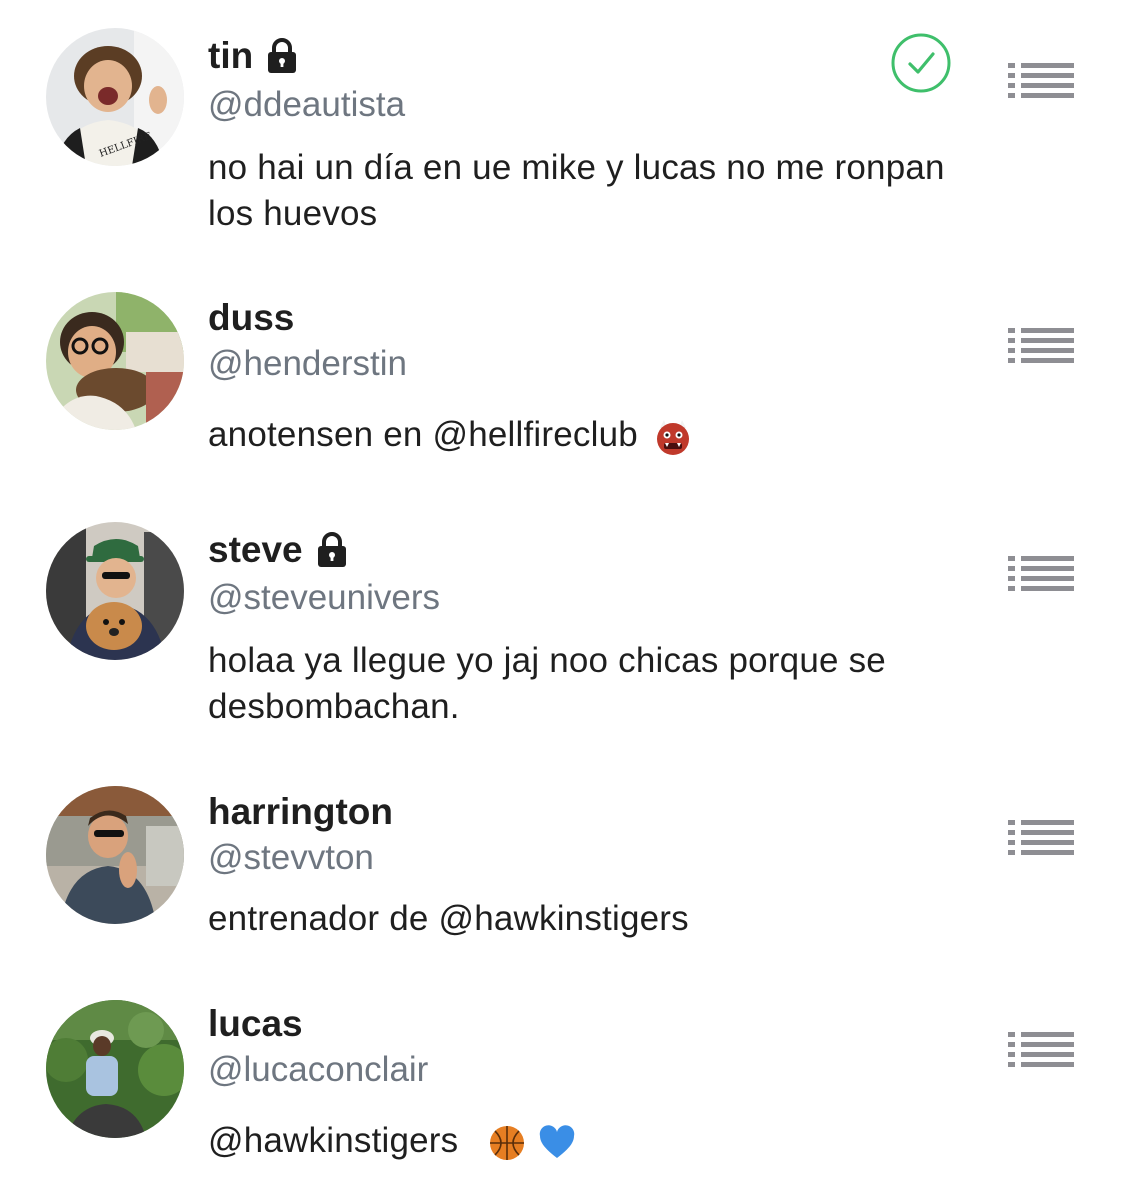 The height and width of the screenshot is (1200, 1128). What do you see at coordinates (588, 1141) in the screenshot?
I see `account-bio: @hawkinstigers` at bounding box center [588, 1141].